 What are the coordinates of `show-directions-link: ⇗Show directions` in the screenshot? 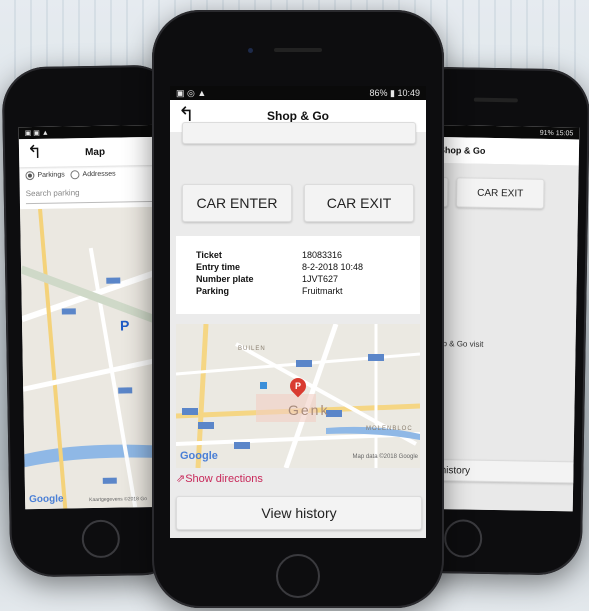 It's located at (219, 478).